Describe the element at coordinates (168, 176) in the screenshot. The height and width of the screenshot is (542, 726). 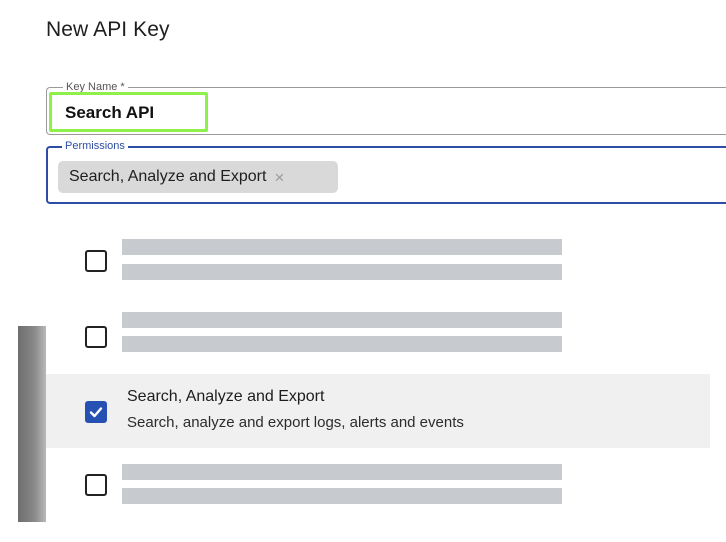
I see `permission-chip-label: Search, Analyze and Export` at that location.